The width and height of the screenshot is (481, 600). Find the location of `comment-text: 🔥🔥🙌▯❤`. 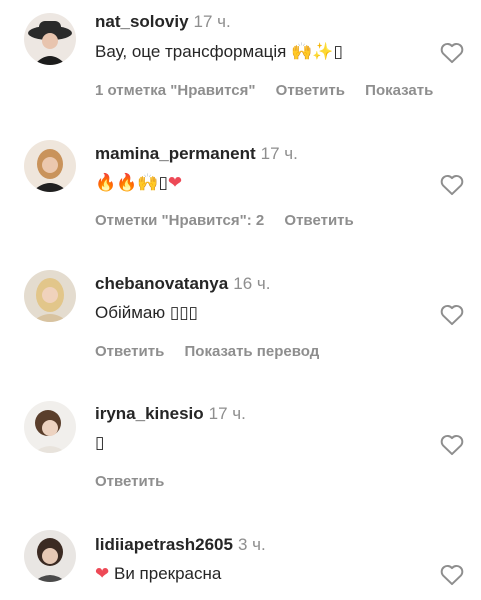

comment-text: 🔥🔥🙌▯❤ is located at coordinates (138, 183).